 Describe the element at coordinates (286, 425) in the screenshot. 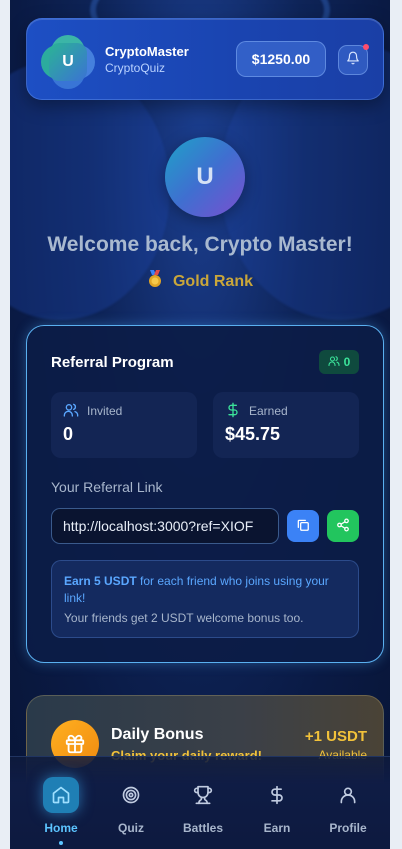

I see `earned-stat: Earned $45.75` at that location.